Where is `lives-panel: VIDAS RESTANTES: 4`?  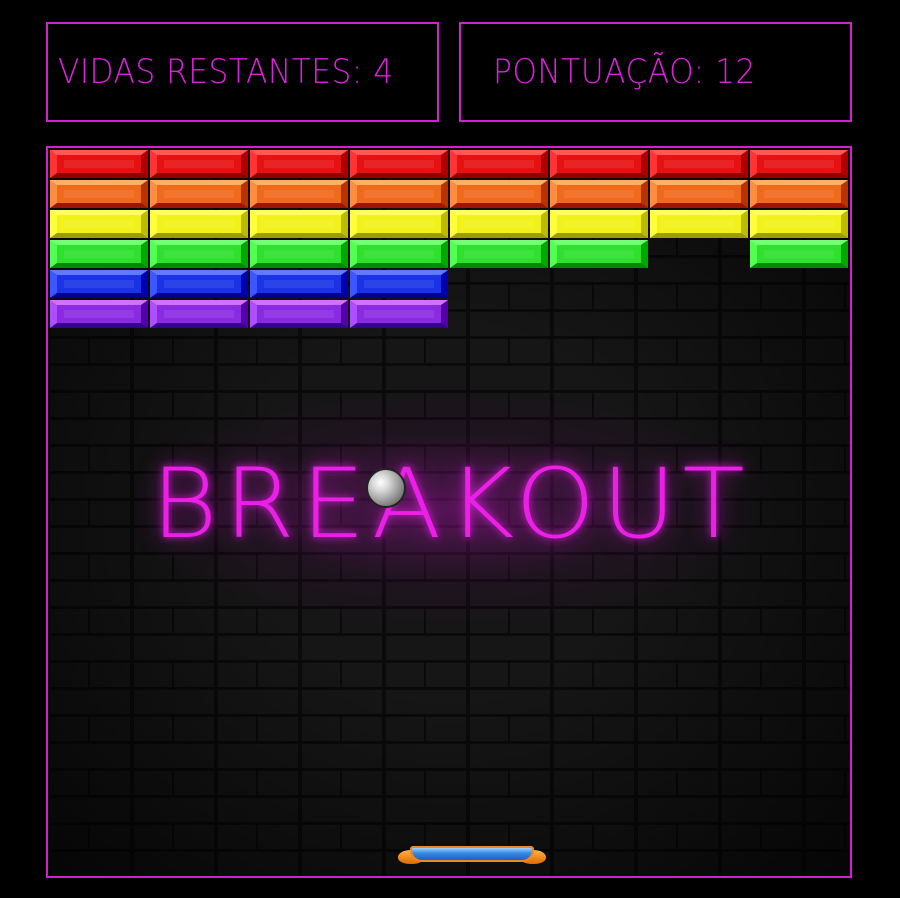 lives-panel: VIDAS RESTANTES: 4 is located at coordinates (242, 72).